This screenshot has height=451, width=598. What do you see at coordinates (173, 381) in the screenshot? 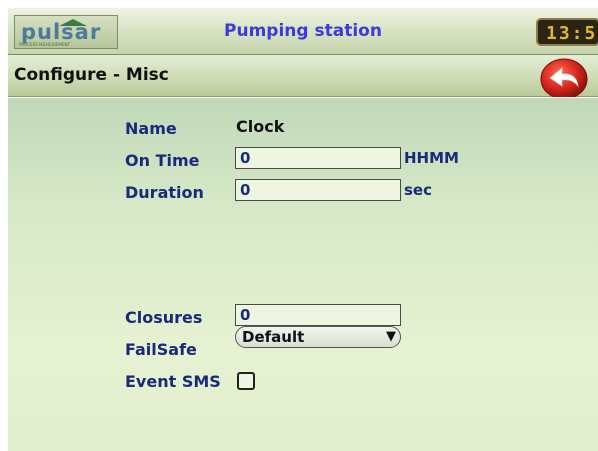
I see `event-sms-label: Event SMS` at bounding box center [173, 381].